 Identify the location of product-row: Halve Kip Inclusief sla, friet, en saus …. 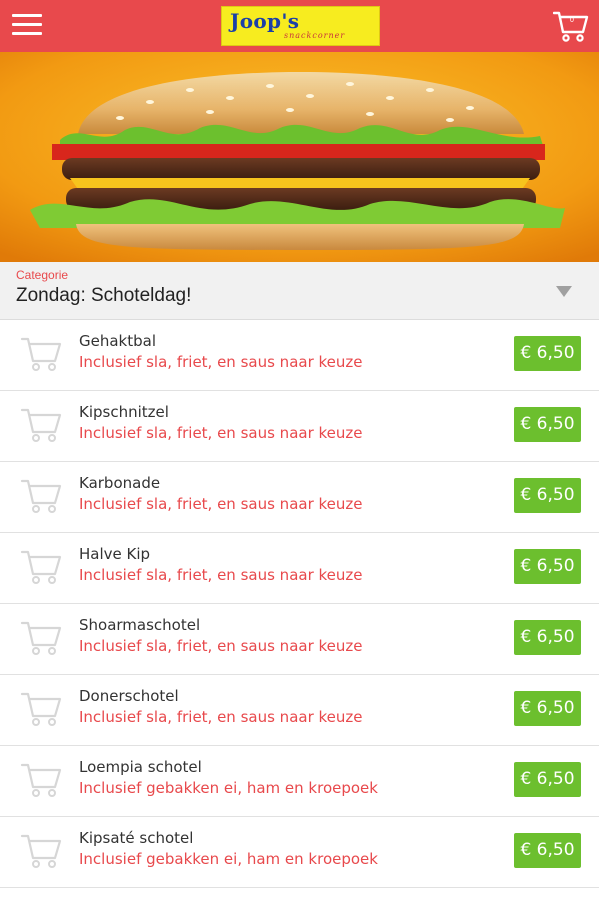
(299, 568).